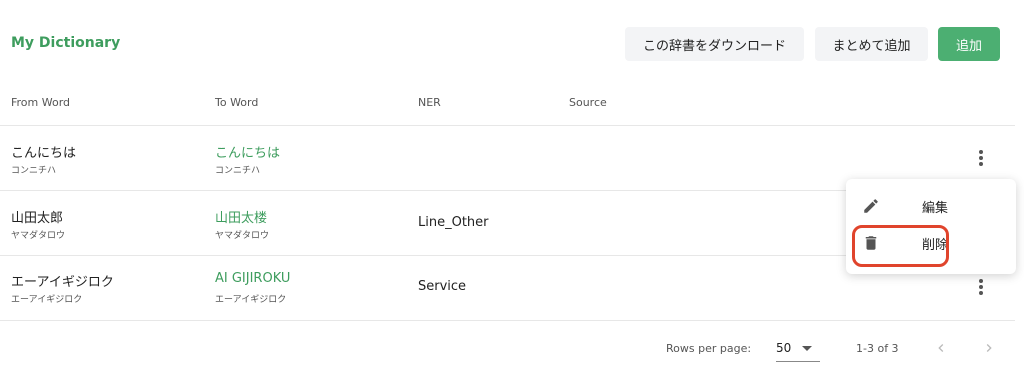  Describe the element at coordinates (588, 102) in the screenshot. I see `column-header-source: Source` at that location.